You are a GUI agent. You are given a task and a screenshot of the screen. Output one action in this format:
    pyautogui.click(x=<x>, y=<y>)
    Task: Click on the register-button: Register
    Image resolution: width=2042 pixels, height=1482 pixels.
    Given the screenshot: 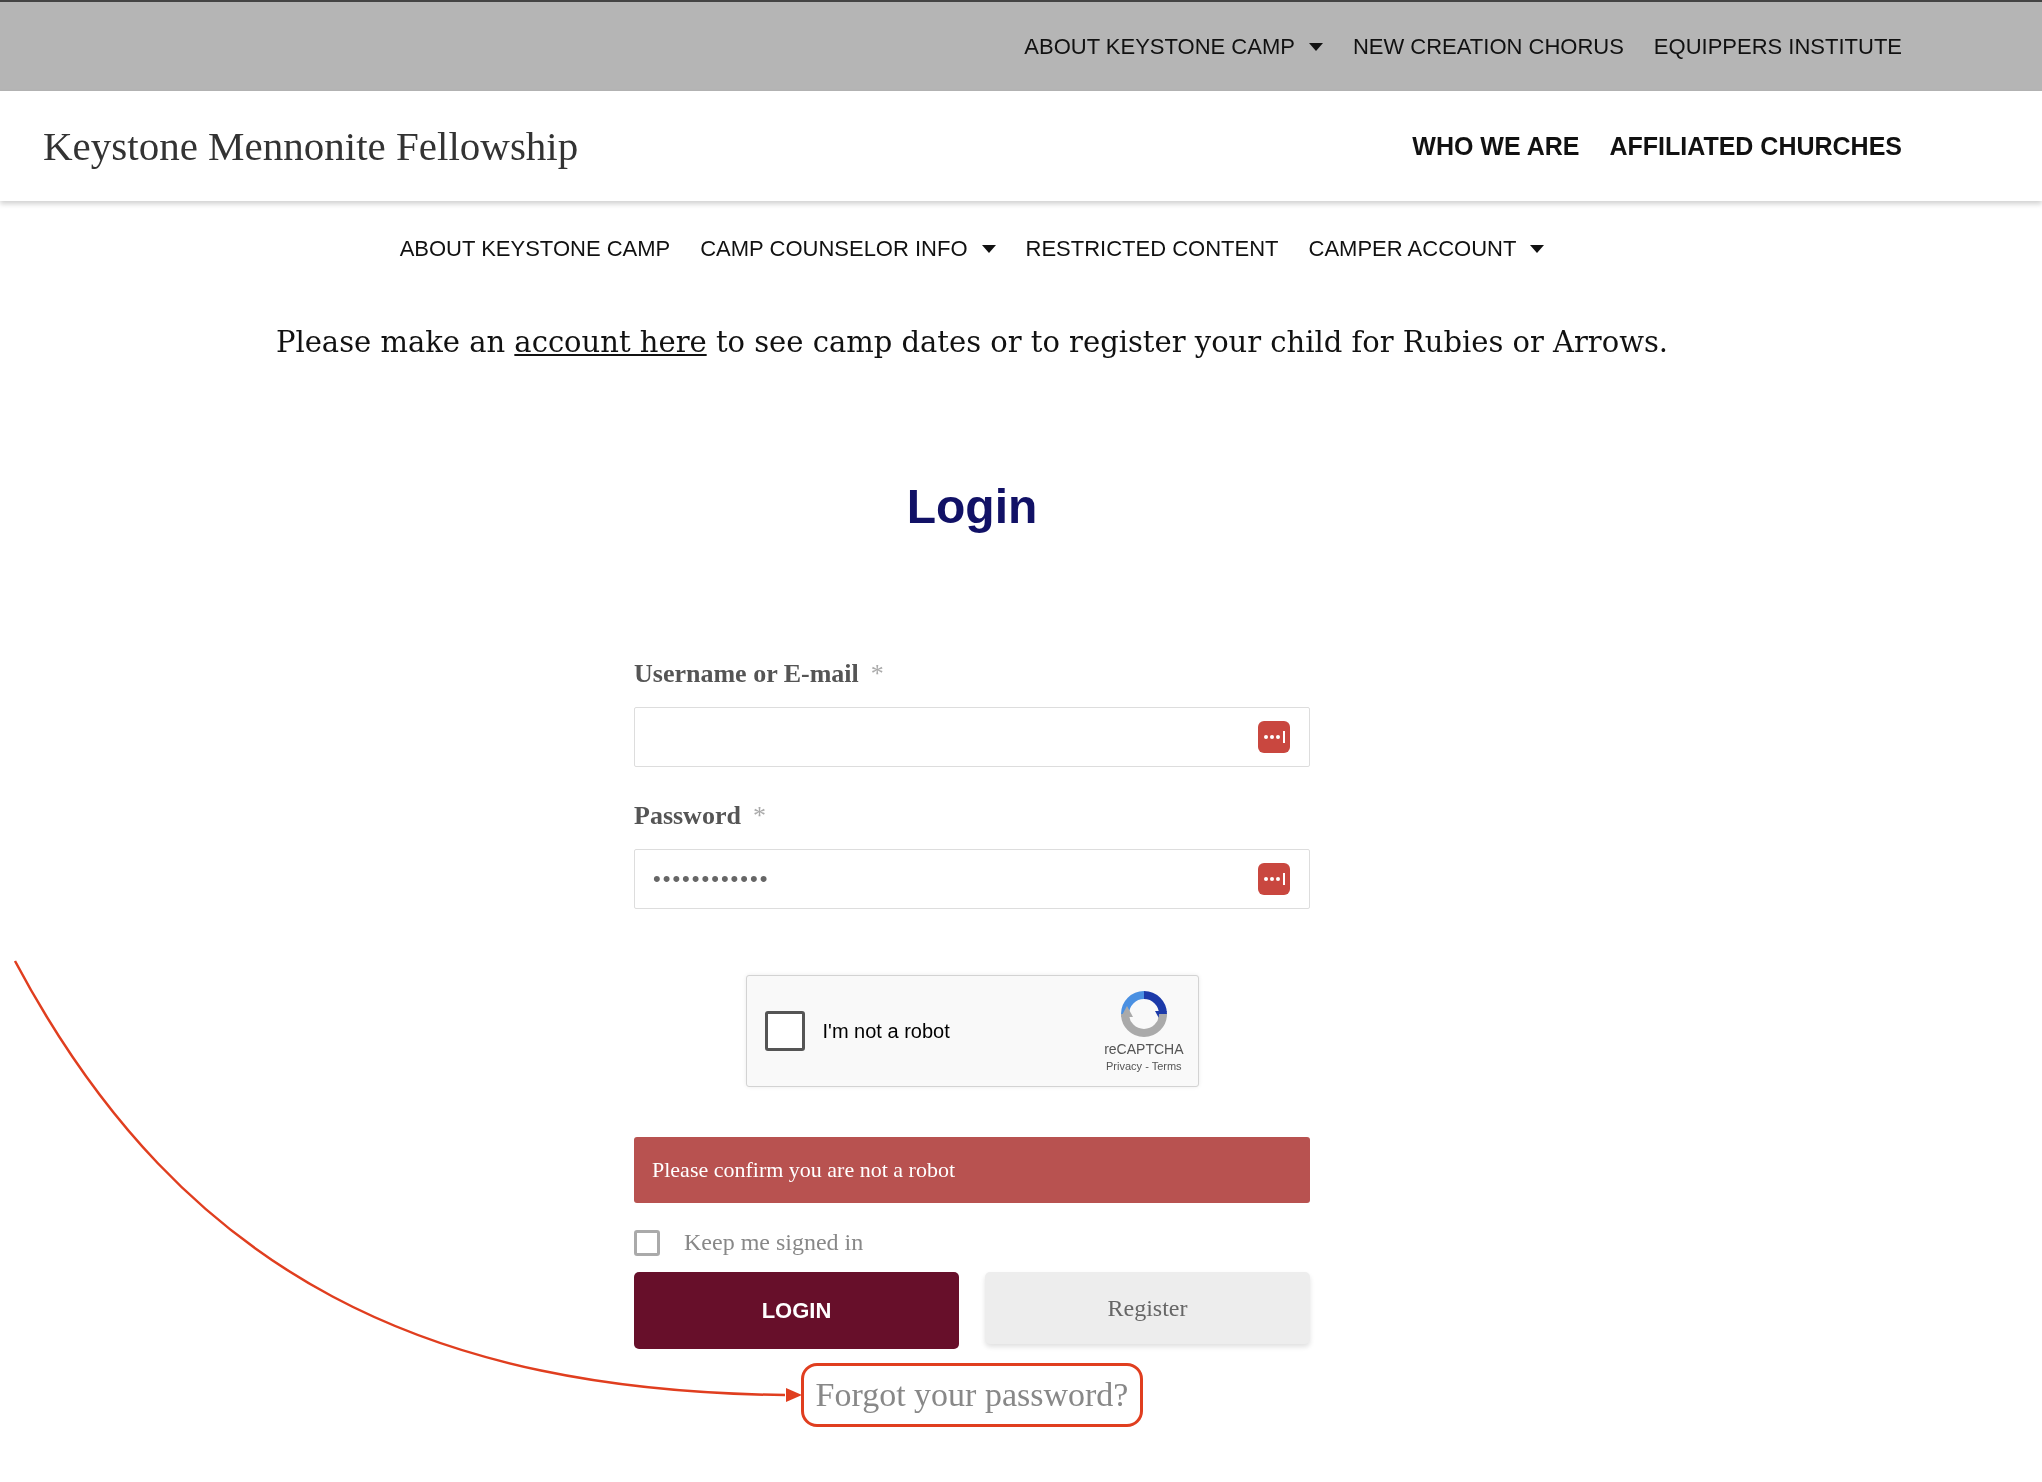 What is the action you would take?
    pyautogui.click(x=1147, y=1308)
    